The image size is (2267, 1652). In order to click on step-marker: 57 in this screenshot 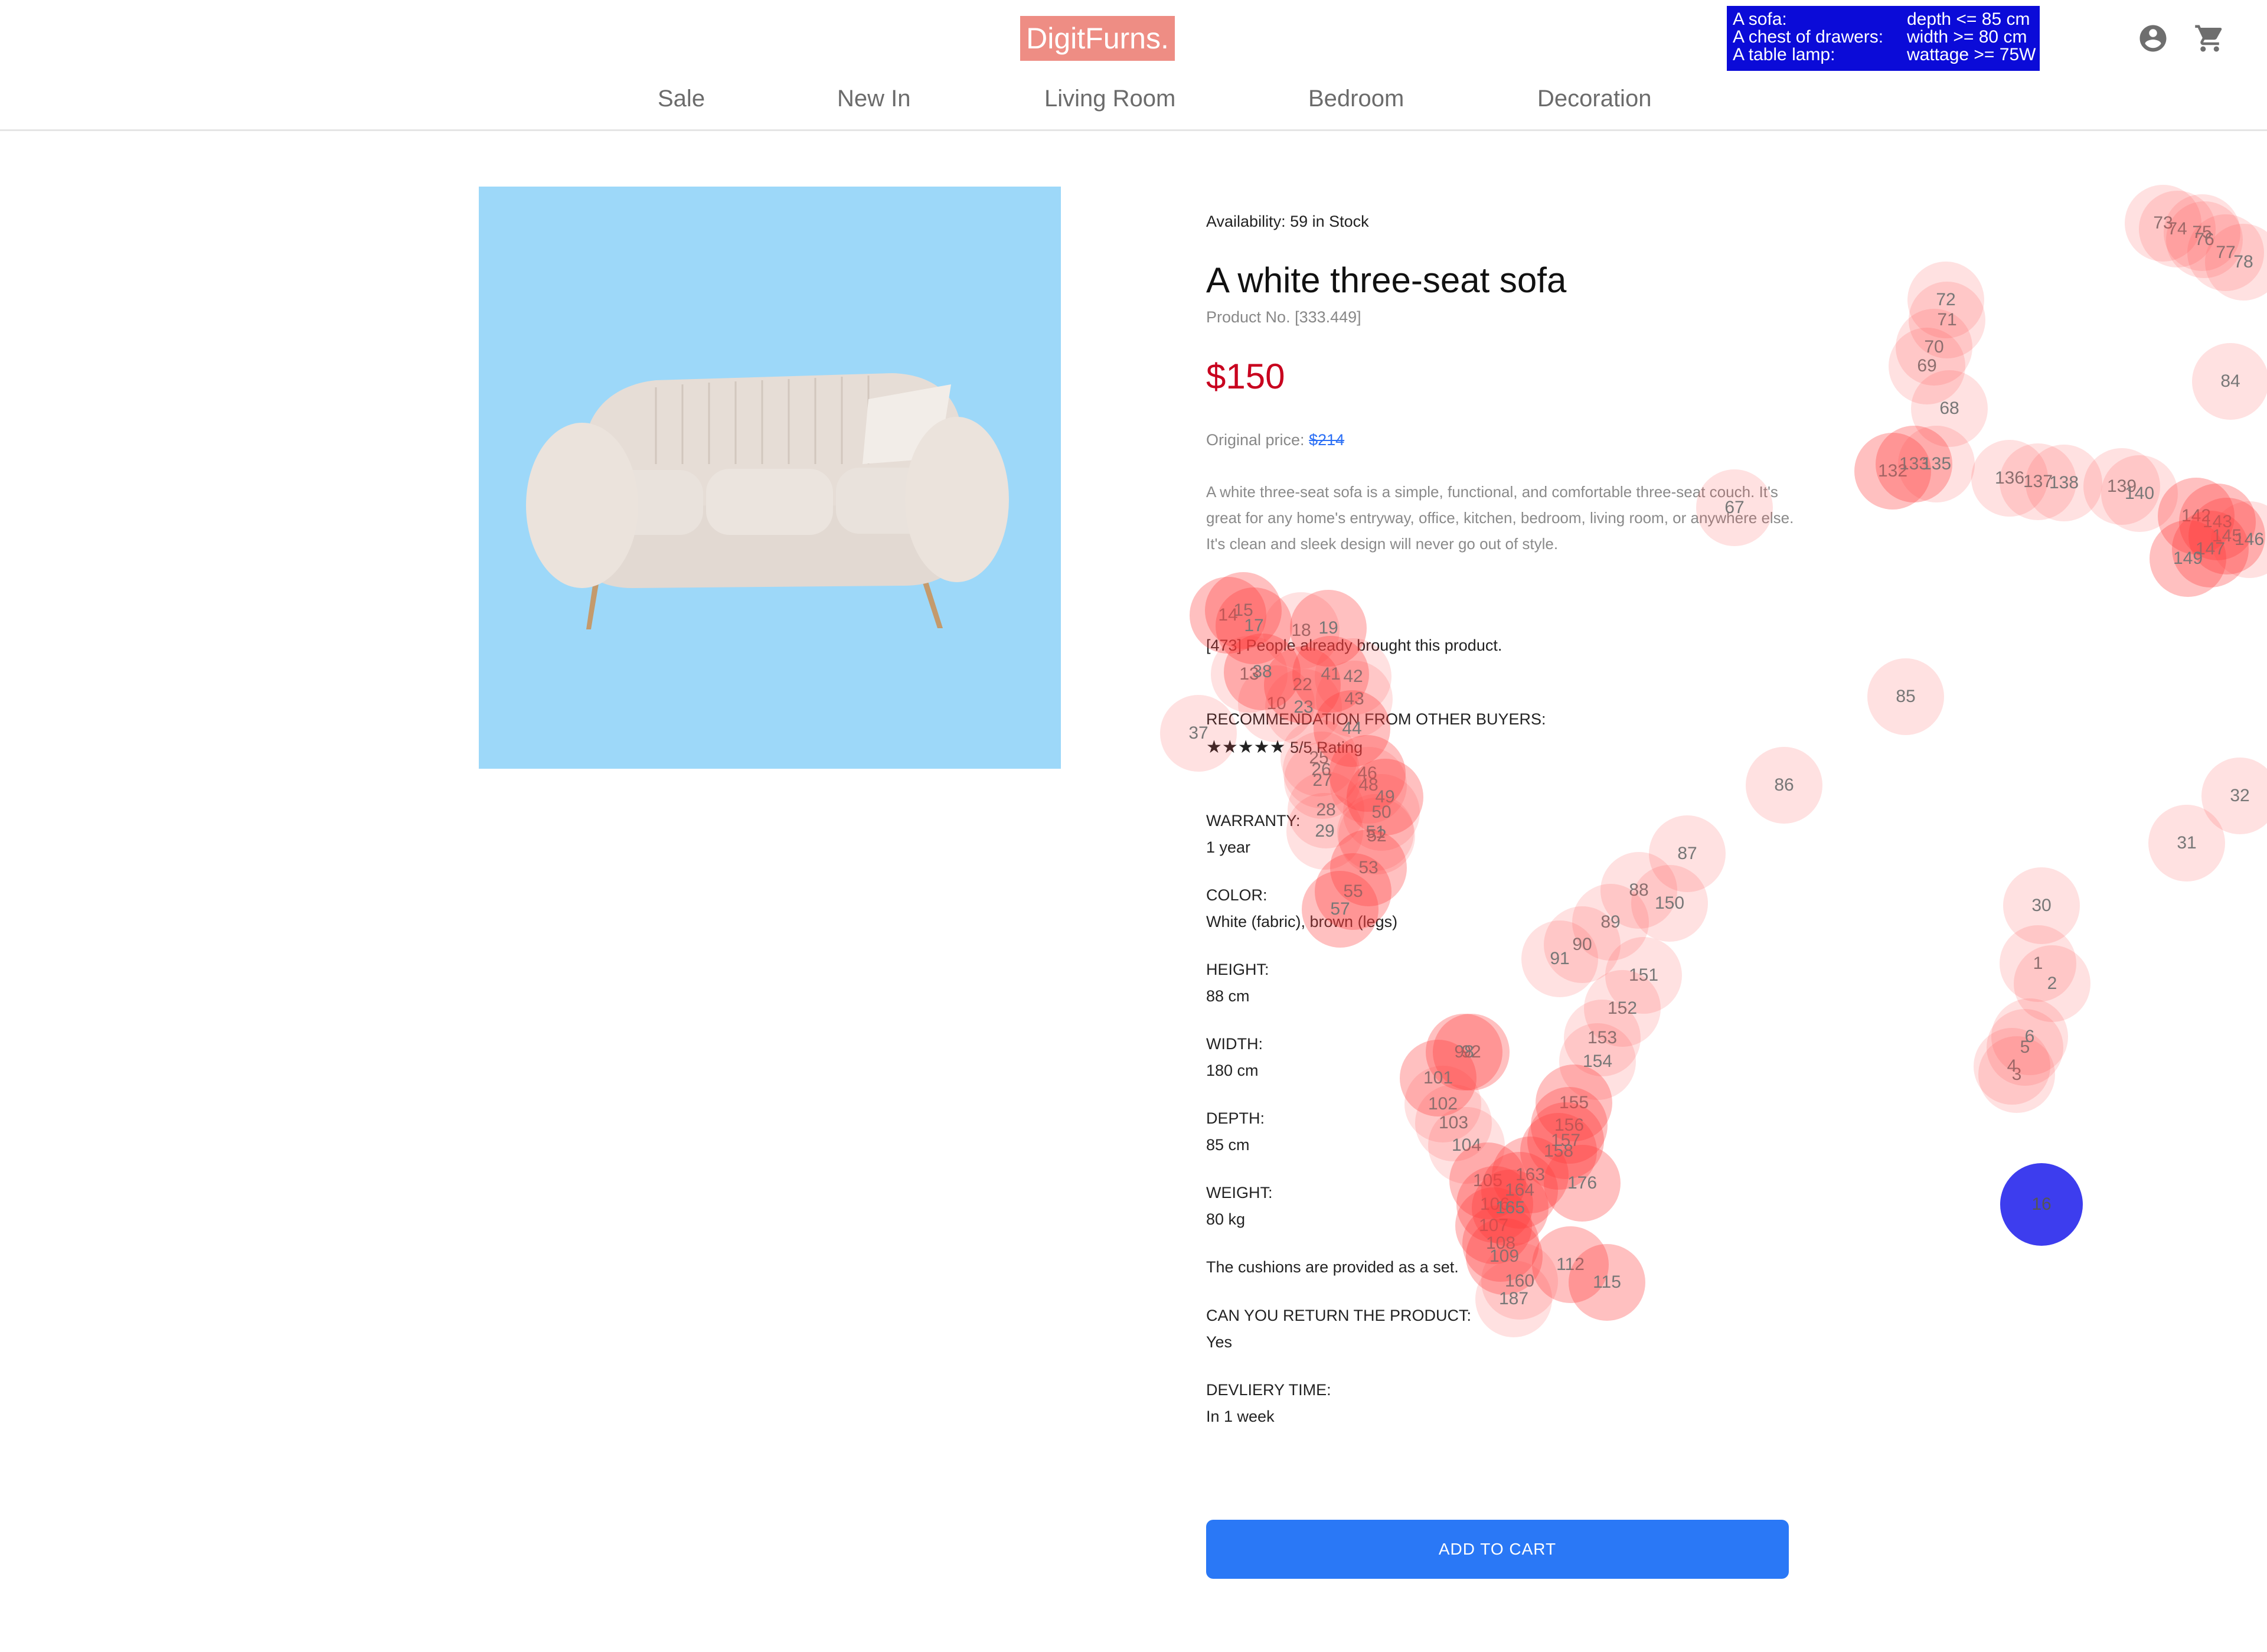, I will do `click(1340, 909)`.